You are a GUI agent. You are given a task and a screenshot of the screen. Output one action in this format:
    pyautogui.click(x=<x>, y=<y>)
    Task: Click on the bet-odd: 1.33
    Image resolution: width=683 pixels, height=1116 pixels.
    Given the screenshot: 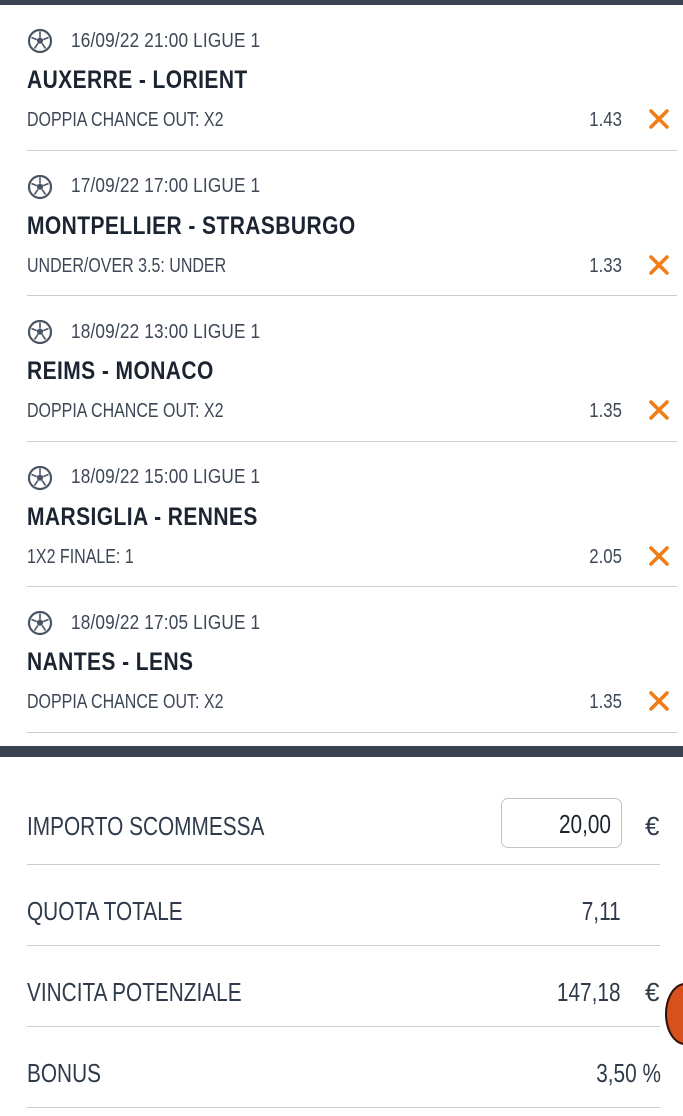 What is the action you would take?
    pyautogui.click(x=605, y=265)
    